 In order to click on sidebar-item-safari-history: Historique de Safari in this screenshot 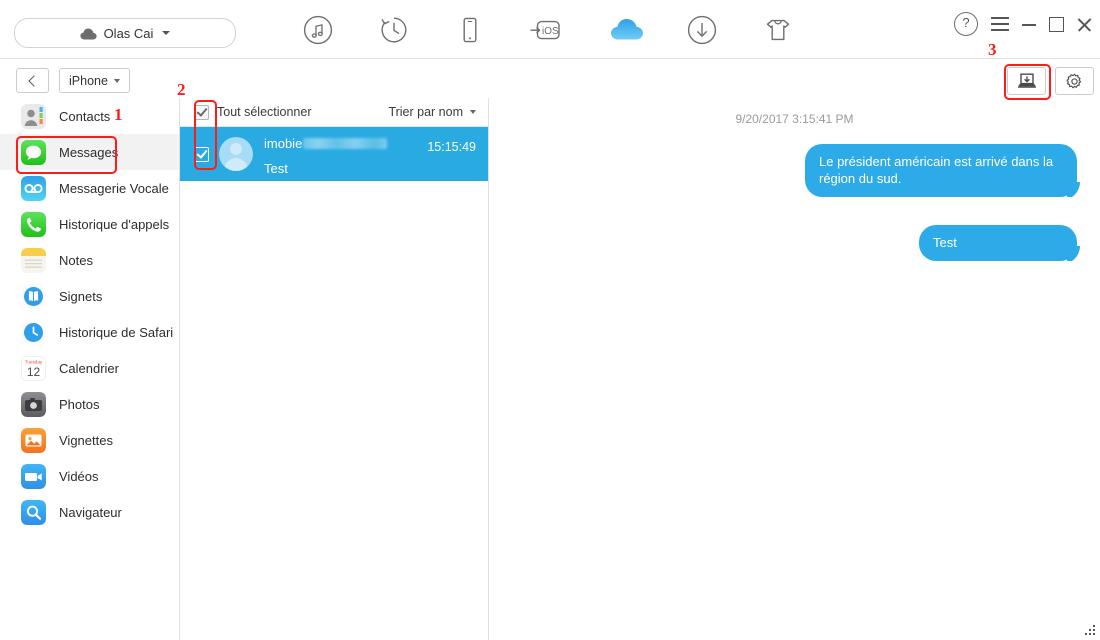, I will do `click(89, 332)`.